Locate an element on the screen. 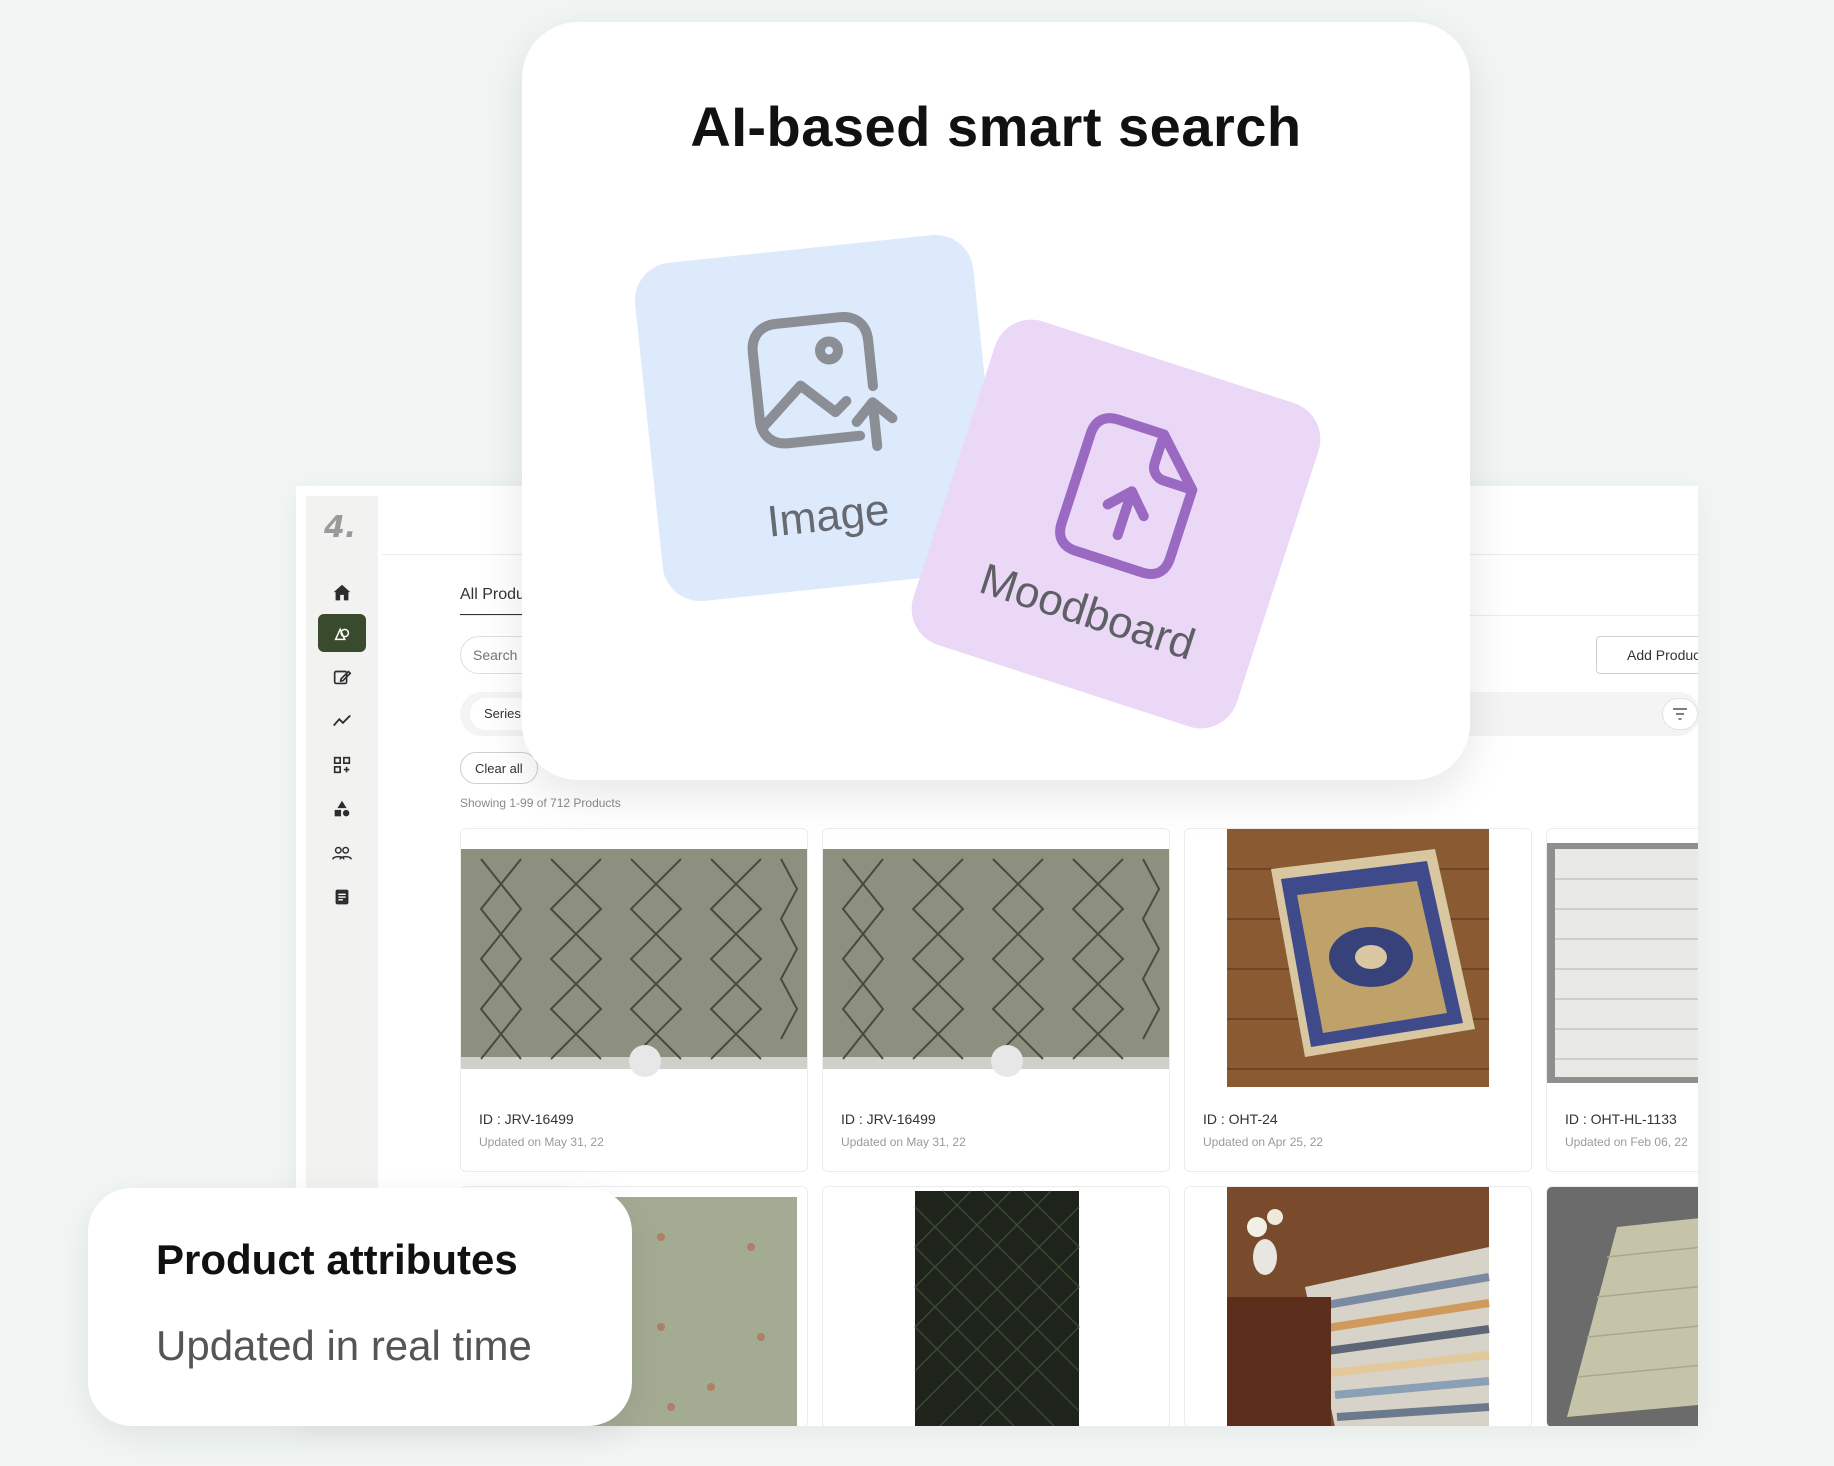 The height and width of the screenshot is (1466, 1834). product-updated: Updated on Apr 25, 22 is located at coordinates (1263, 1142).